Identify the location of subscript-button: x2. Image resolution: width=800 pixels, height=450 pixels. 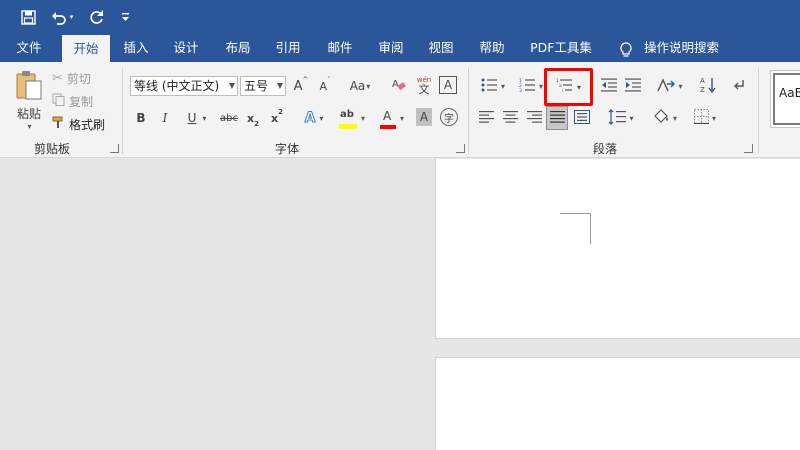
(253, 118).